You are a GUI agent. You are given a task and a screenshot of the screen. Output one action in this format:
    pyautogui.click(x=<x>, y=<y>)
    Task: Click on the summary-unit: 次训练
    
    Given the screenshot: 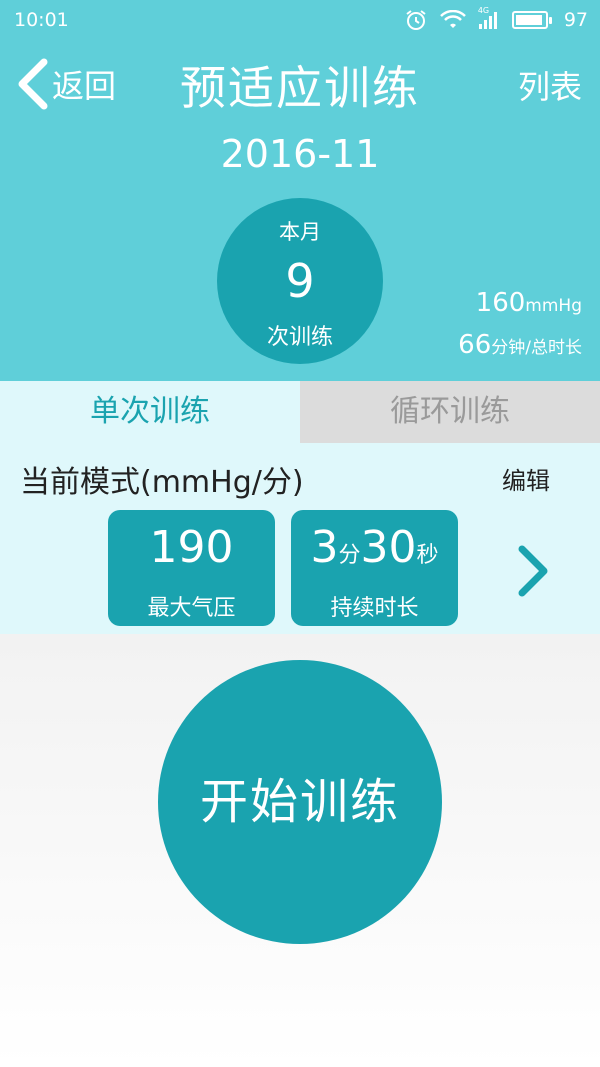 What is the action you would take?
    pyautogui.click(x=299, y=337)
    